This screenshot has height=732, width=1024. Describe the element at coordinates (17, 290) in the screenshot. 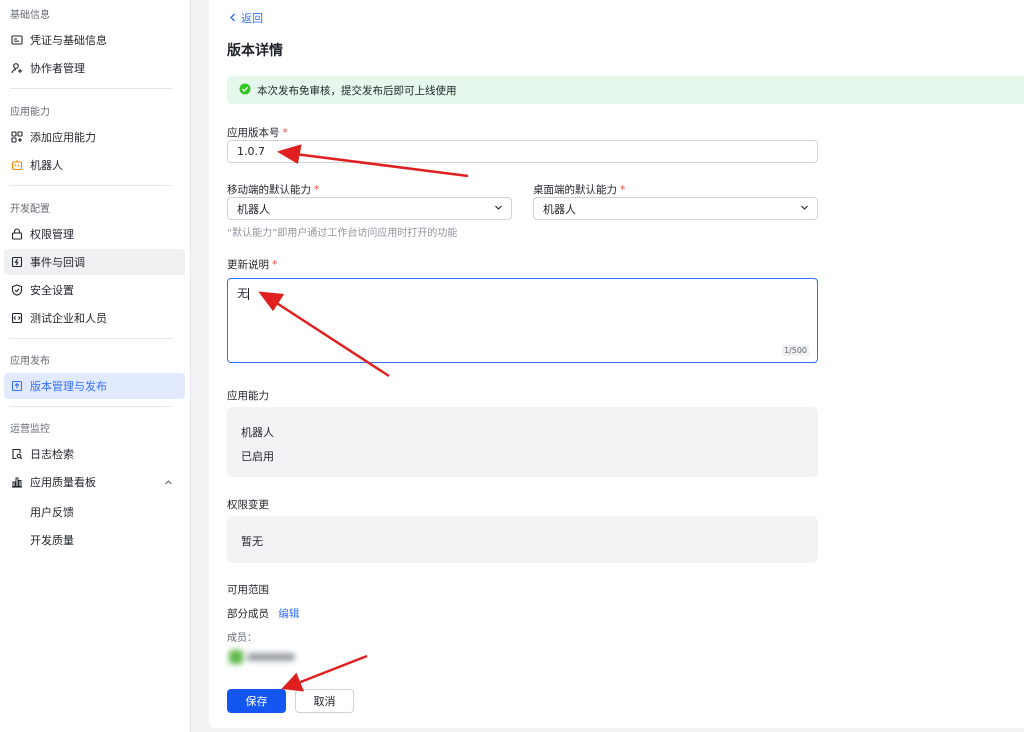

I see `shield-icon` at that location.